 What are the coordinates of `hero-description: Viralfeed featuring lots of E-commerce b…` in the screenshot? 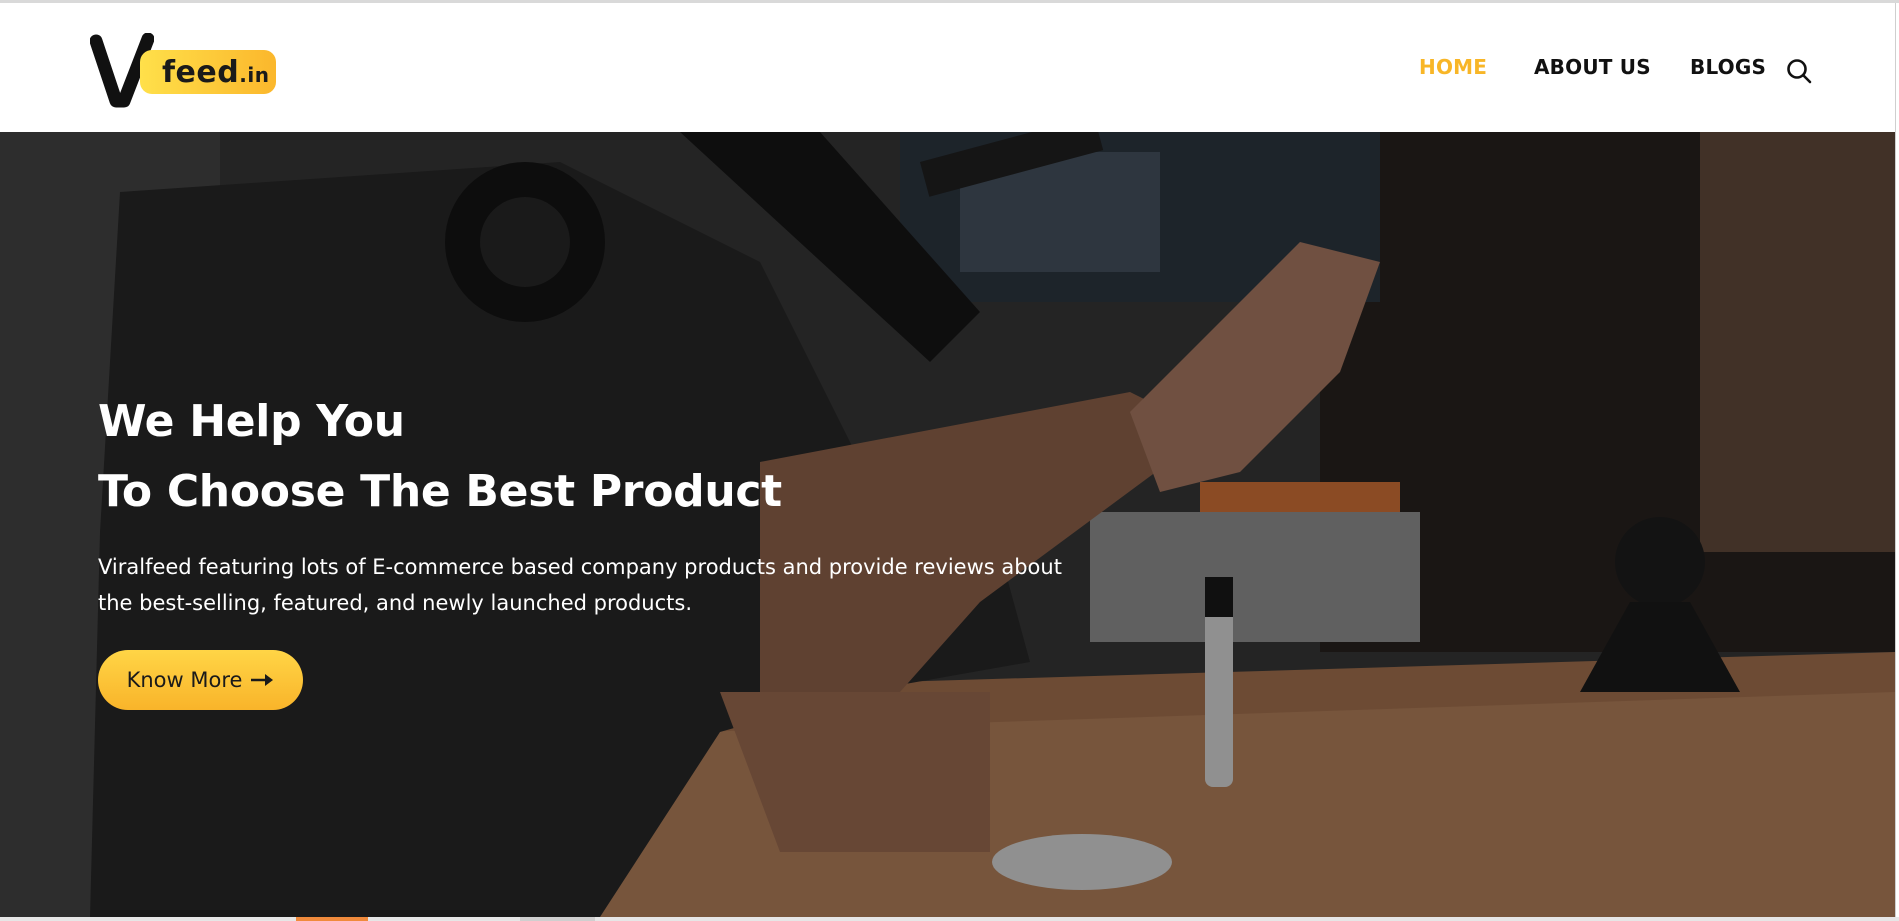 It's located at (598, 585).